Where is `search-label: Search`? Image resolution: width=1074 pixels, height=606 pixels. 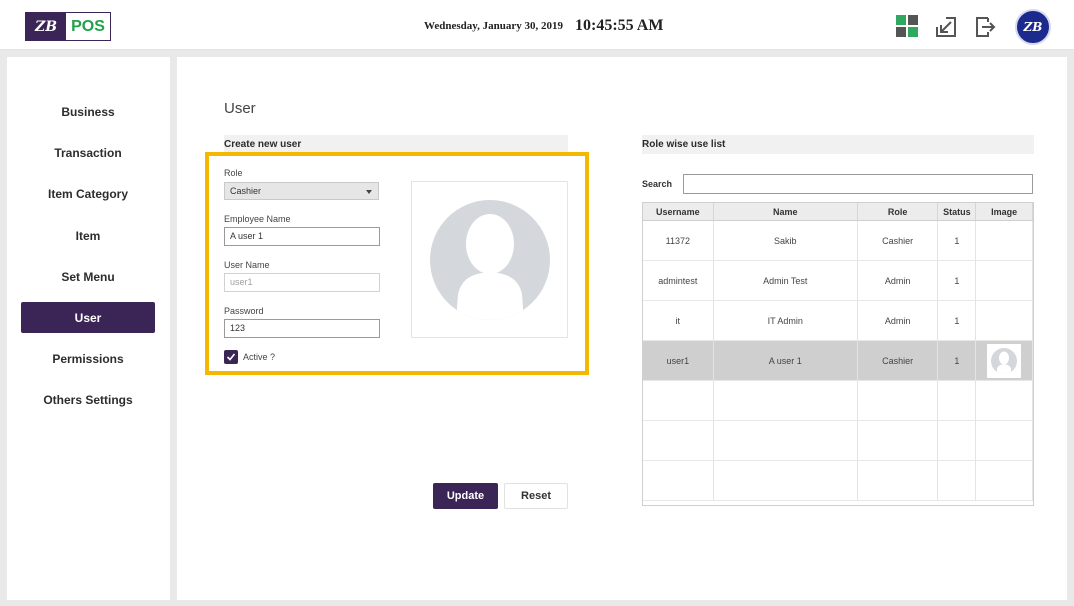 search-label: Search is located at coordinates (657, 184).